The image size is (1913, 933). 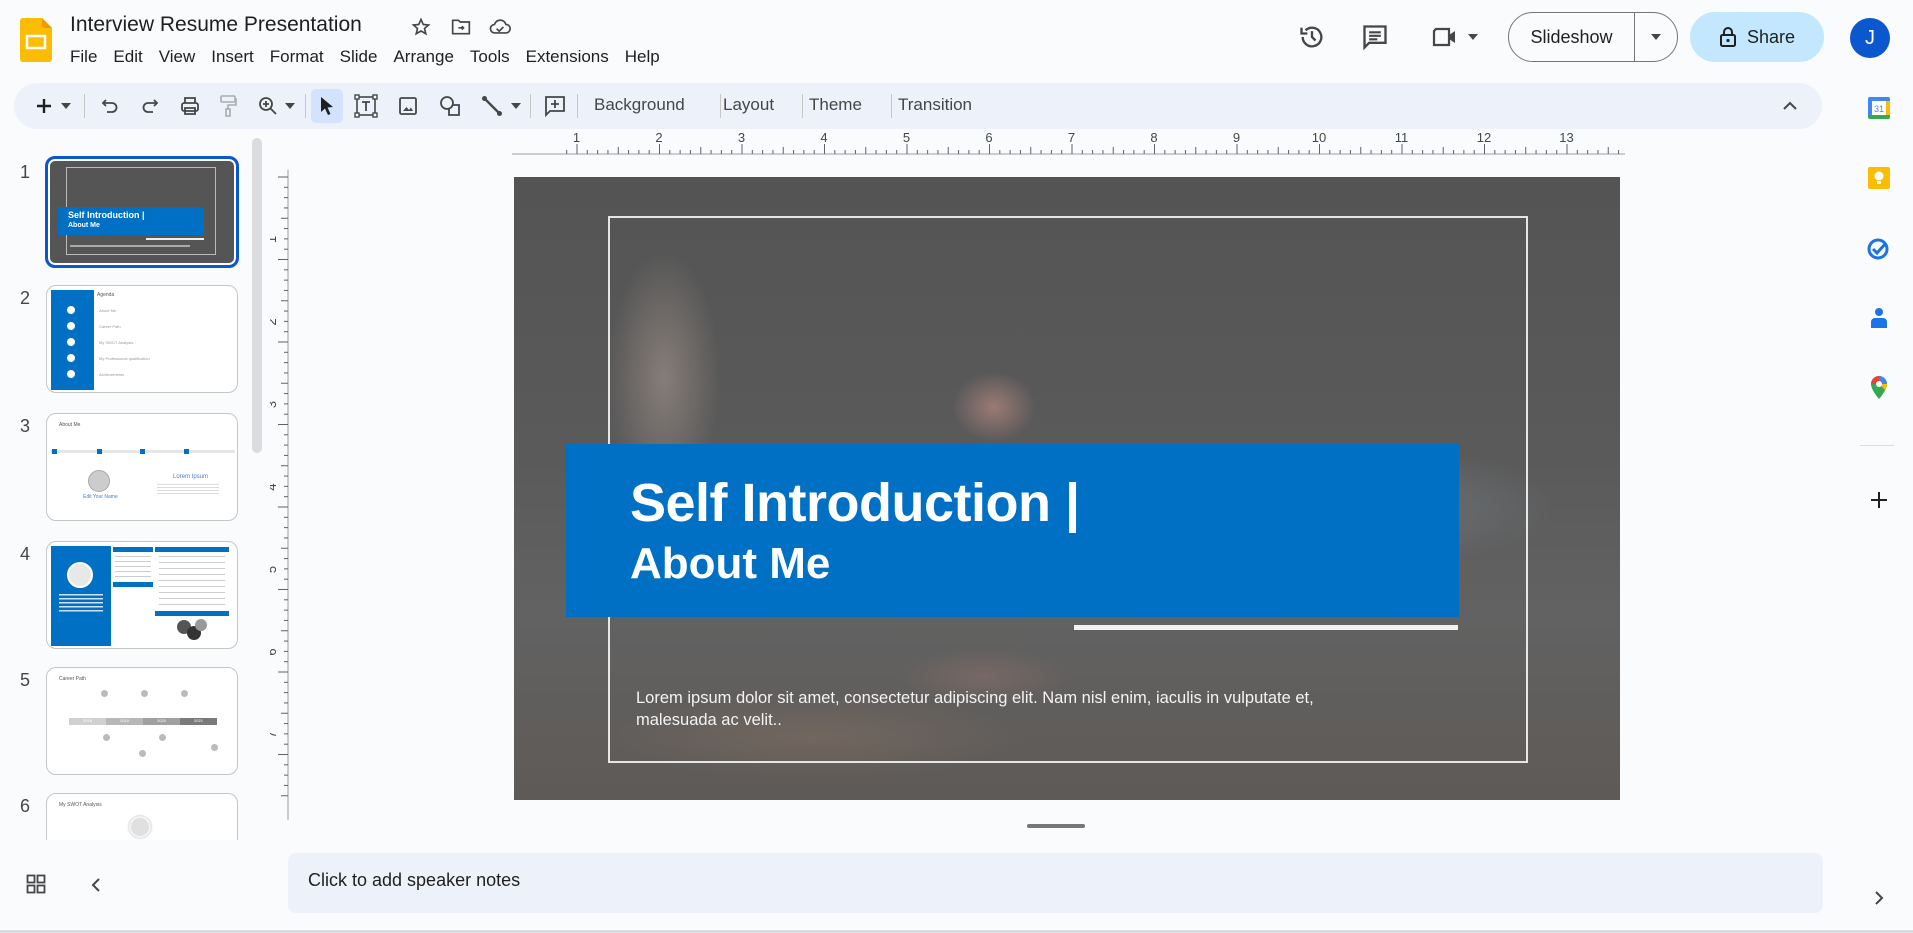 What do you see at coordinates (366, 106) in the screenshot?
I see `text-box-icon` at bounding box center [366, 106].